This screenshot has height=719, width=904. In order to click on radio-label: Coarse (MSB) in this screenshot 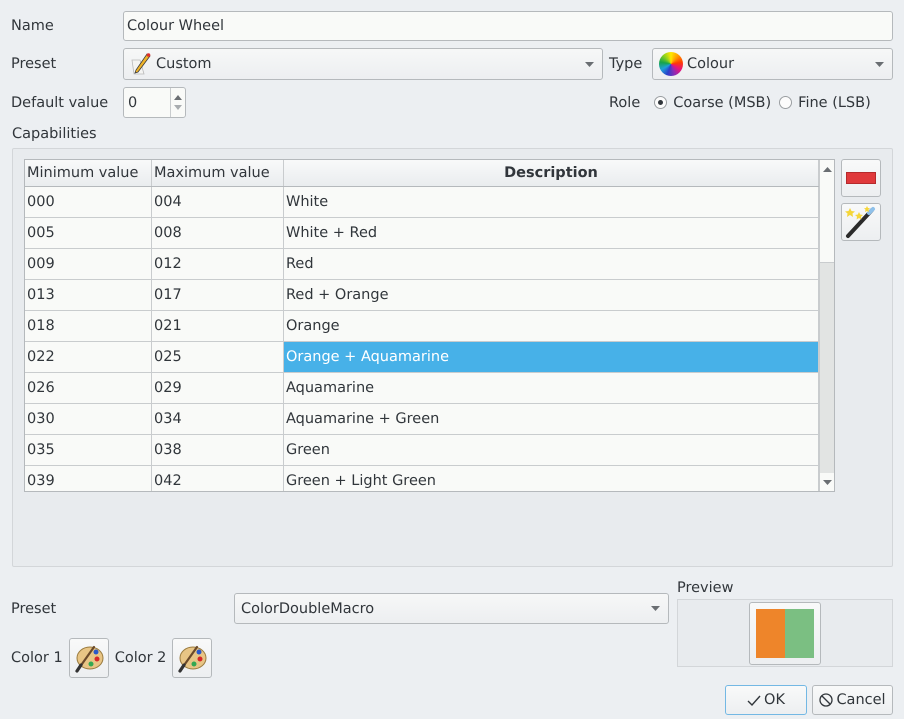, I will do `click(722, 102)`.